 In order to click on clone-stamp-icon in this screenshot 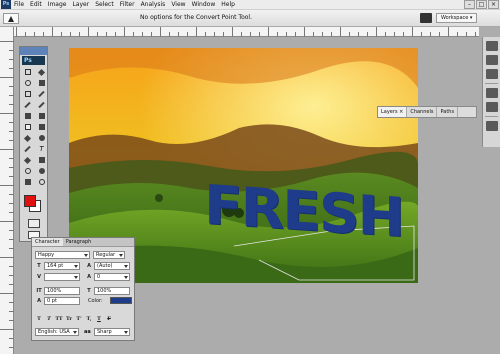, I will do `click(27, 116)`.